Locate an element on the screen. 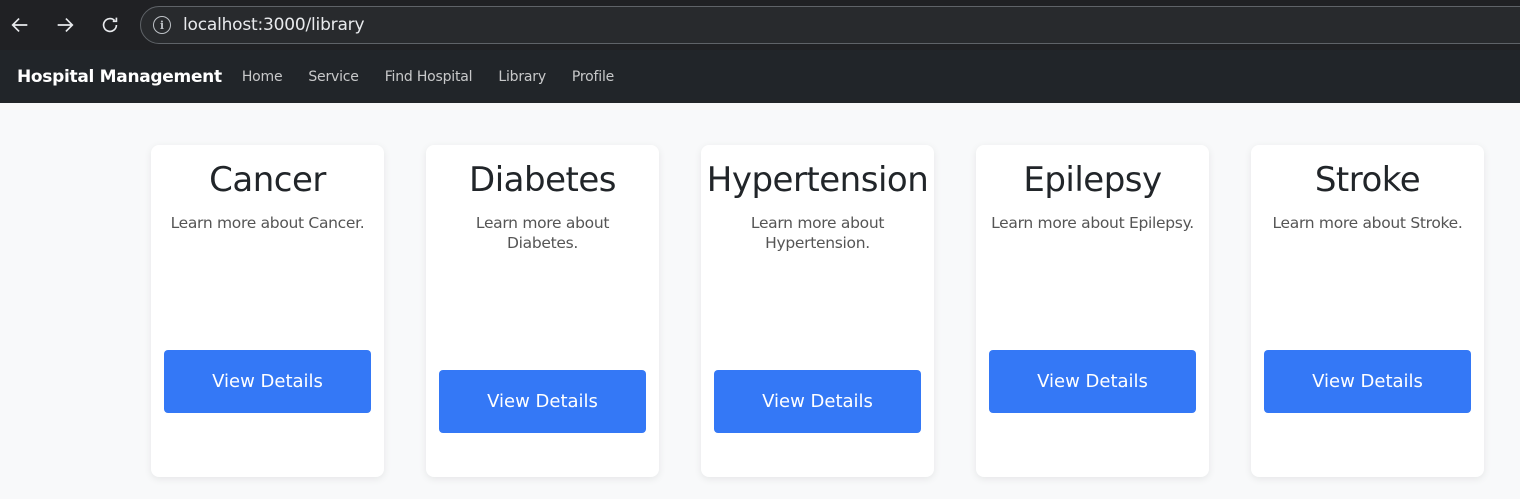  nav-link-library: Library is located at coordinates (522, 77).